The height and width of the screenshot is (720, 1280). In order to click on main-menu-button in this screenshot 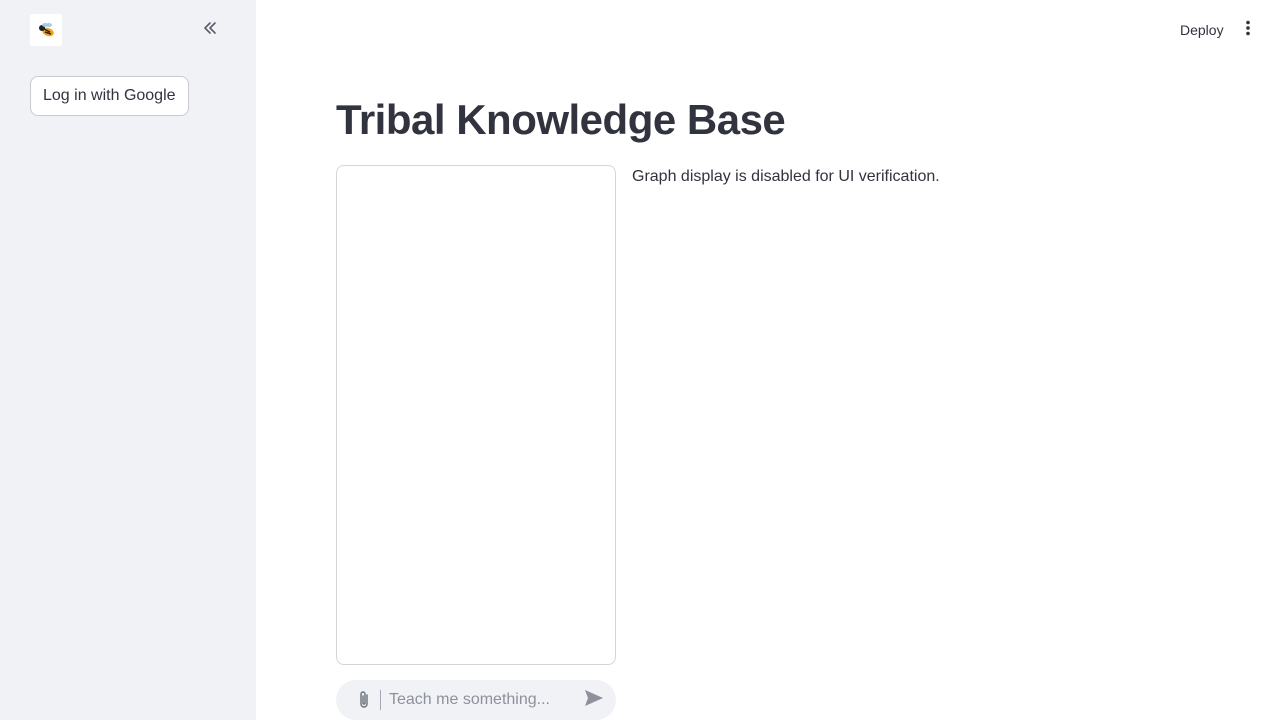, I will do `click(1248, 30)`.